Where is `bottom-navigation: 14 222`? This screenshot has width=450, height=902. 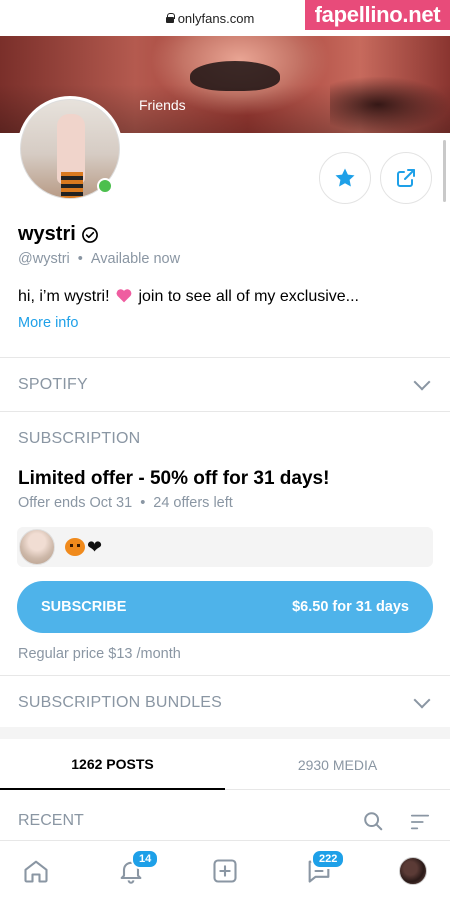
bottom-navigation: 14 222 is located at coordinates (225, 871).